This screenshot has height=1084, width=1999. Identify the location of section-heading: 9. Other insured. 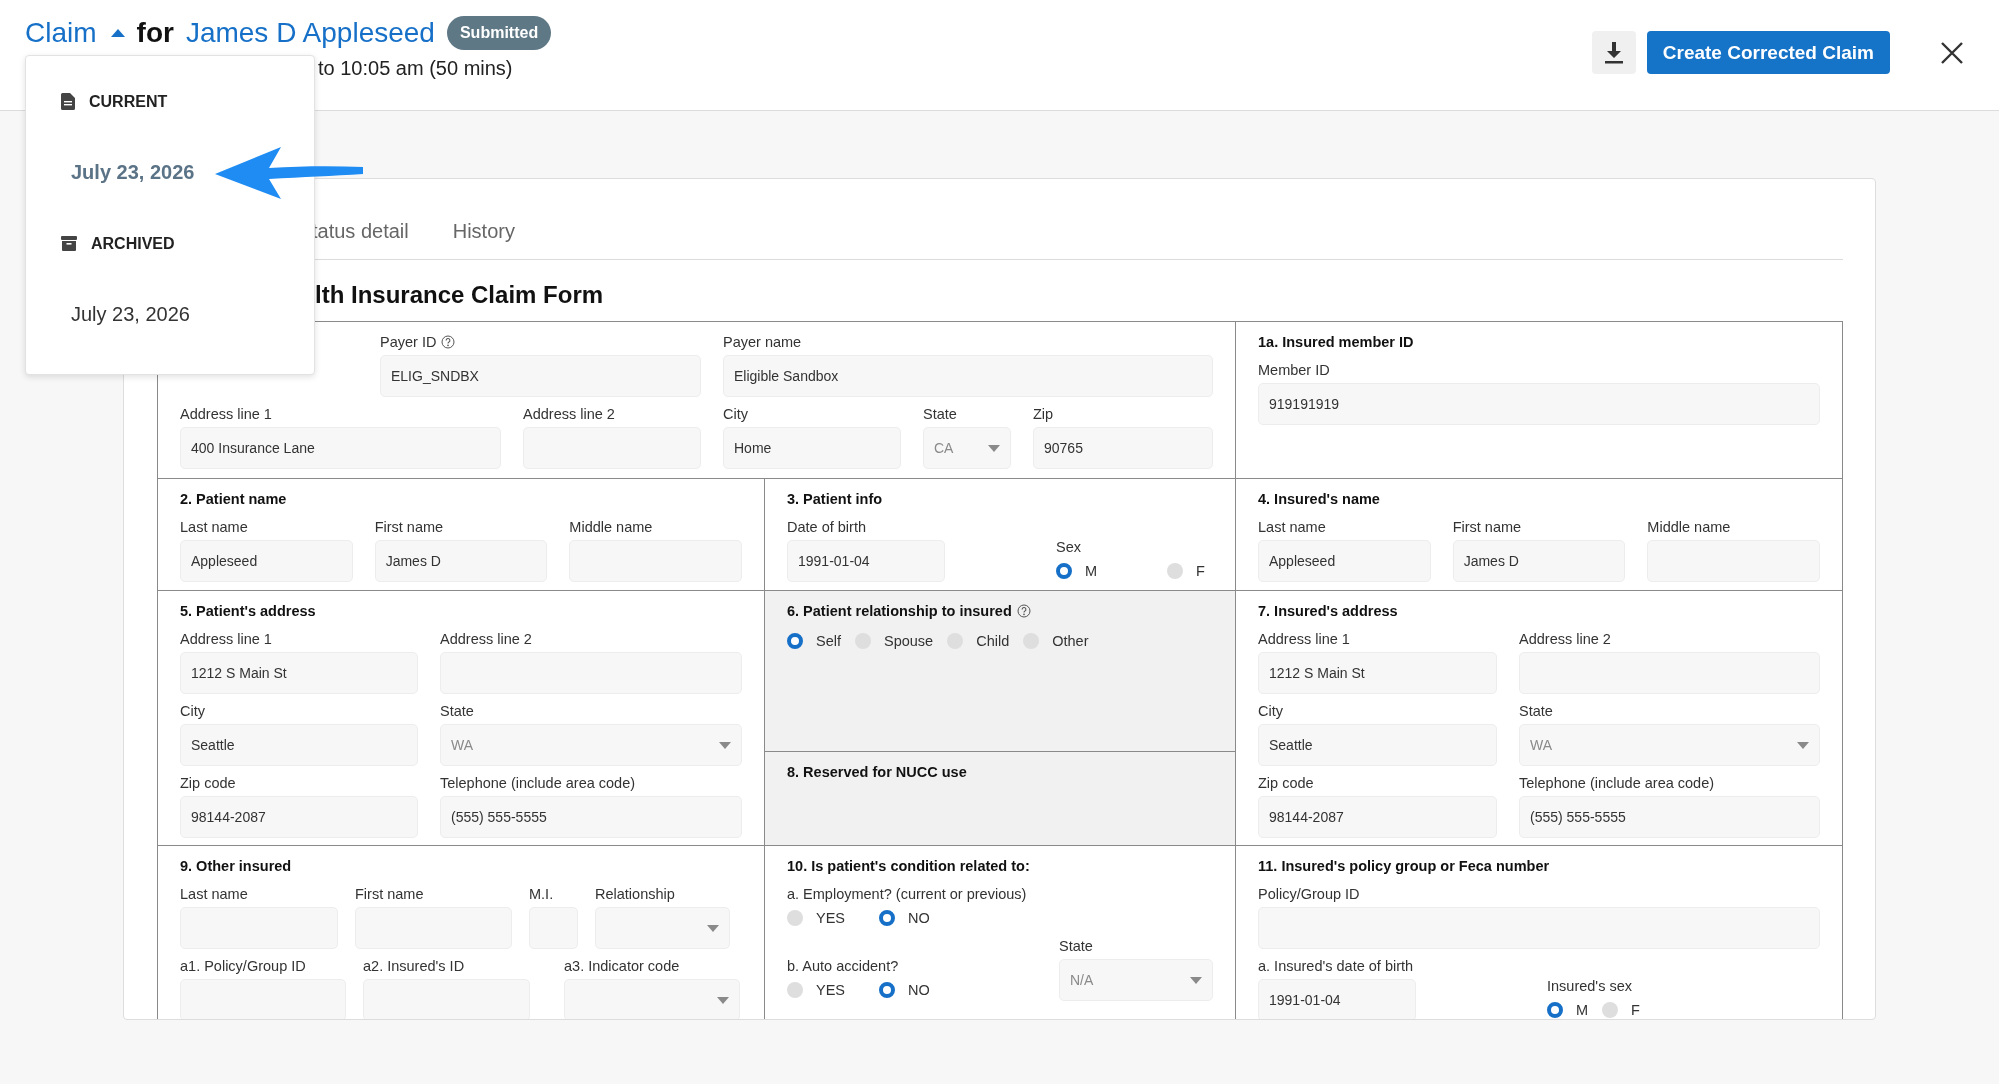
(236, 866).